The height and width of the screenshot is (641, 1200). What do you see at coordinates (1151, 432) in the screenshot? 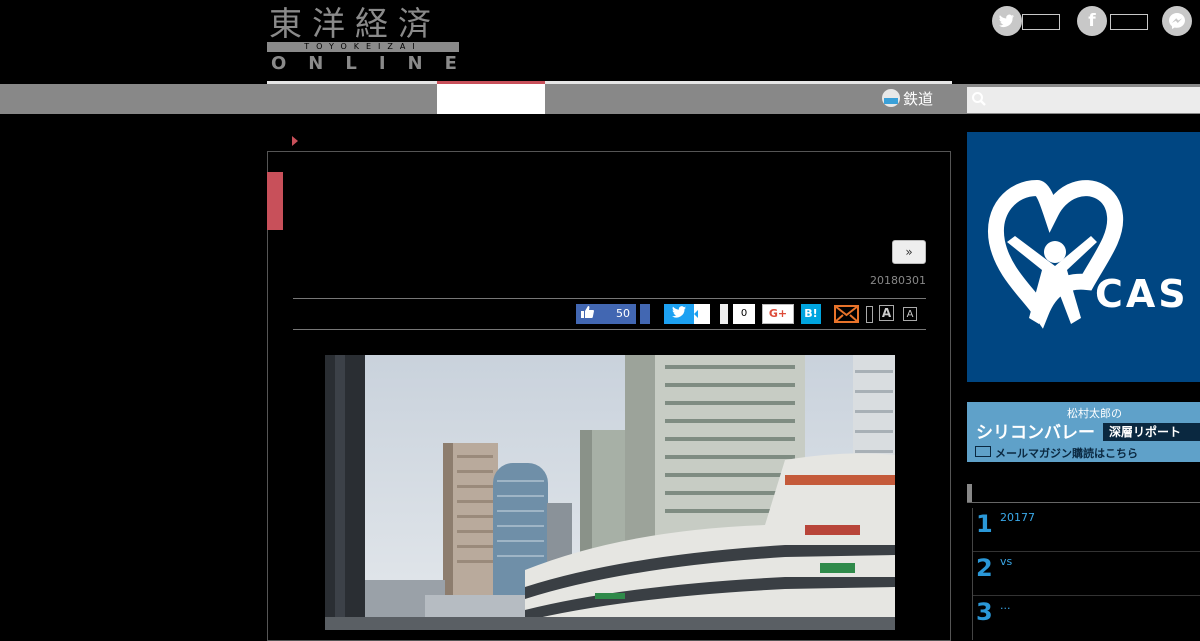
I see `ad-badge: 深層リポート` at bounding box center [1151, 432].